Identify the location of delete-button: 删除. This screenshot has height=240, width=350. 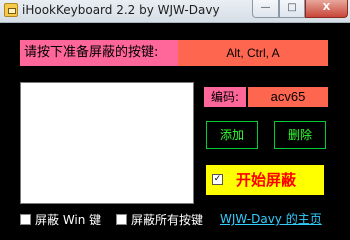
(300, 135).